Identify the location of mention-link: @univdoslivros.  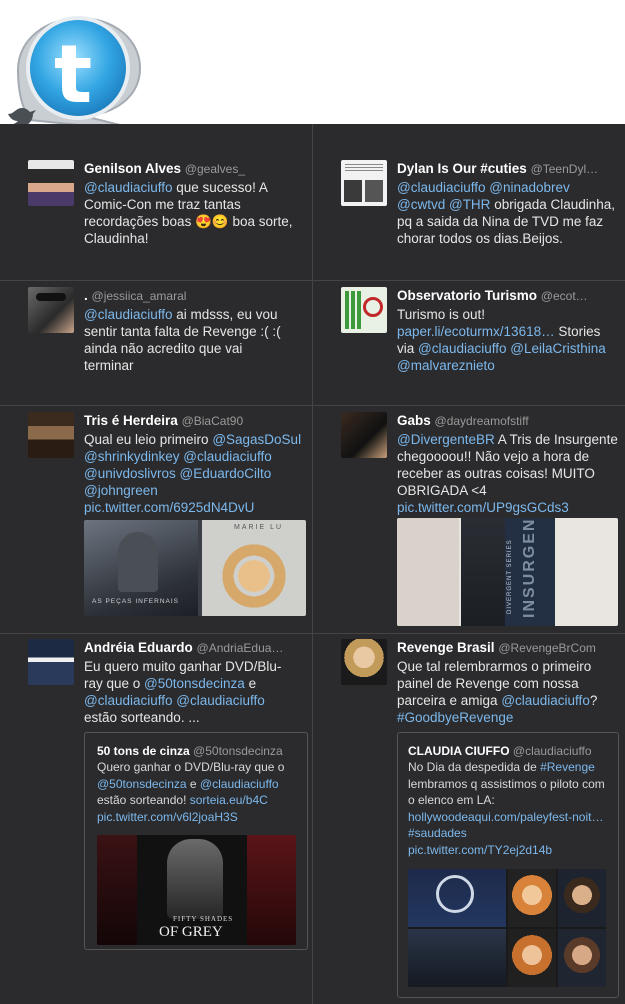
(130, 473).